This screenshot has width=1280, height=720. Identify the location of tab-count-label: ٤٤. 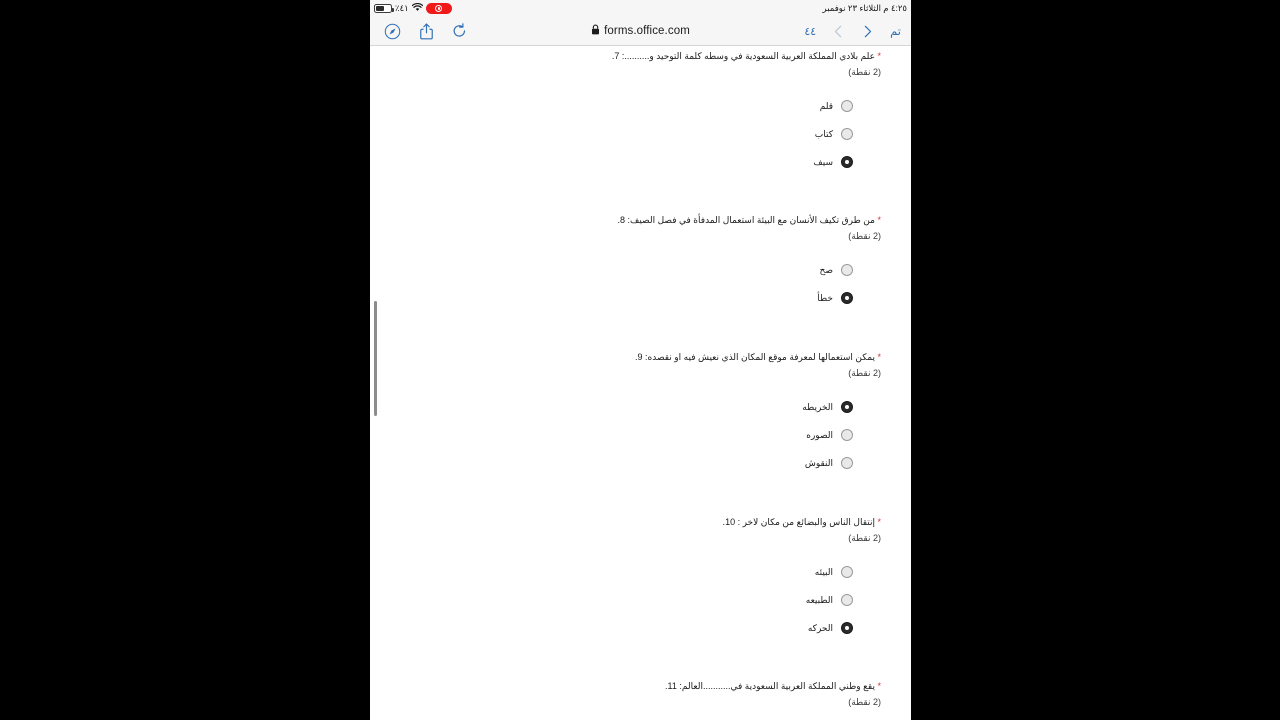
(810, 31).